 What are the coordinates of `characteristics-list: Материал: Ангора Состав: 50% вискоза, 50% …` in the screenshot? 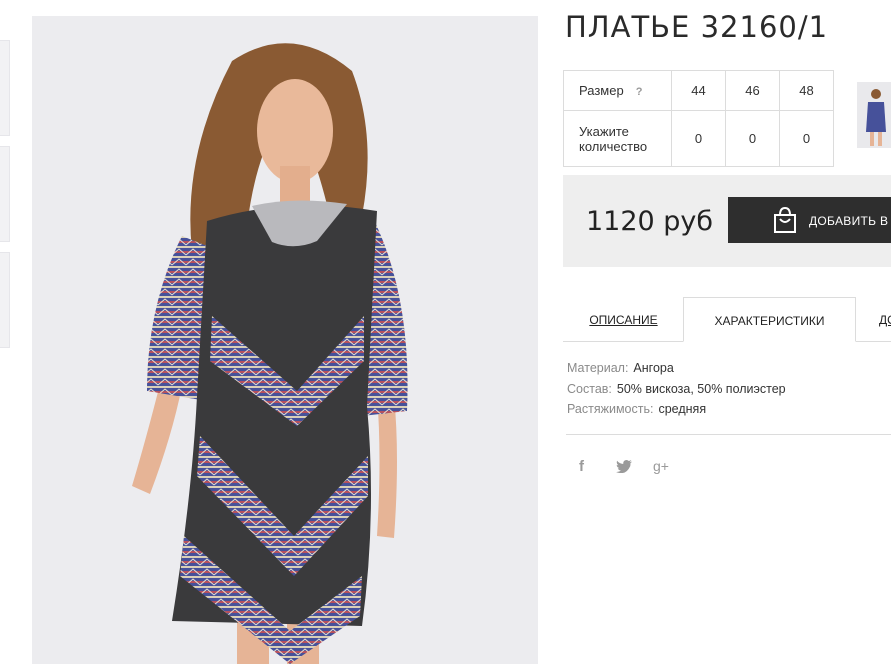 It's located at (676, 389).